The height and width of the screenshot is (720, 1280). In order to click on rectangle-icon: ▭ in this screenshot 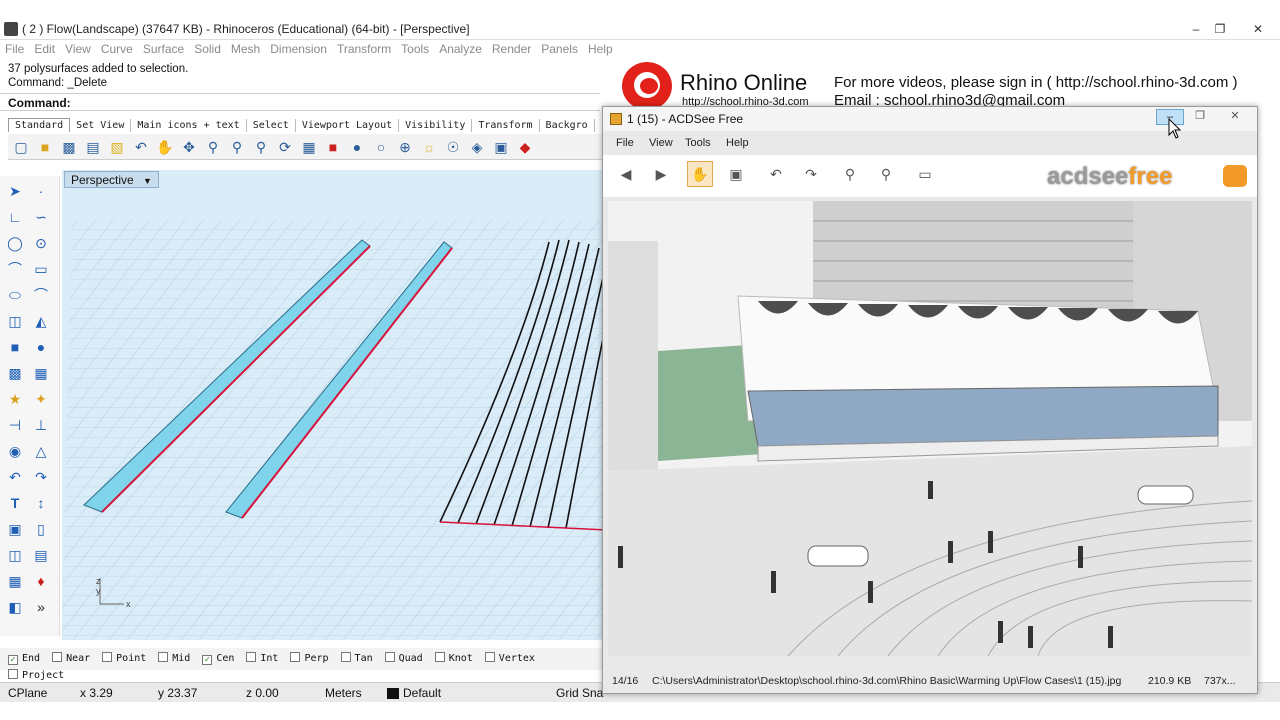, I will do `click(41, 269)`.